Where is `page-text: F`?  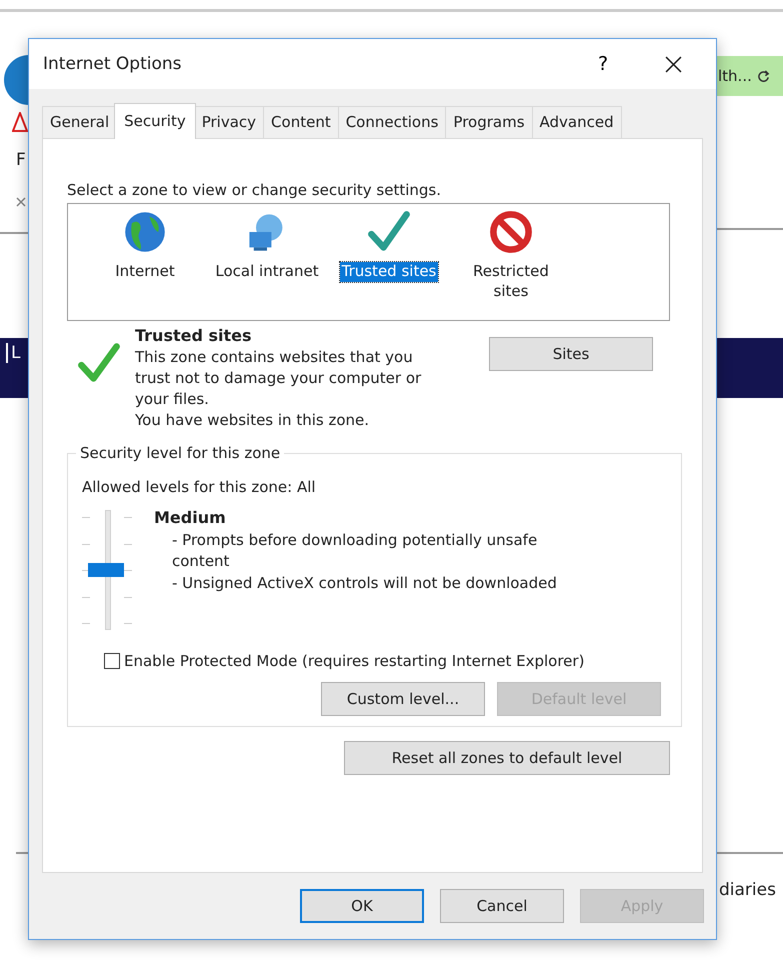
page-text: F is located at coordinates (21, 160).